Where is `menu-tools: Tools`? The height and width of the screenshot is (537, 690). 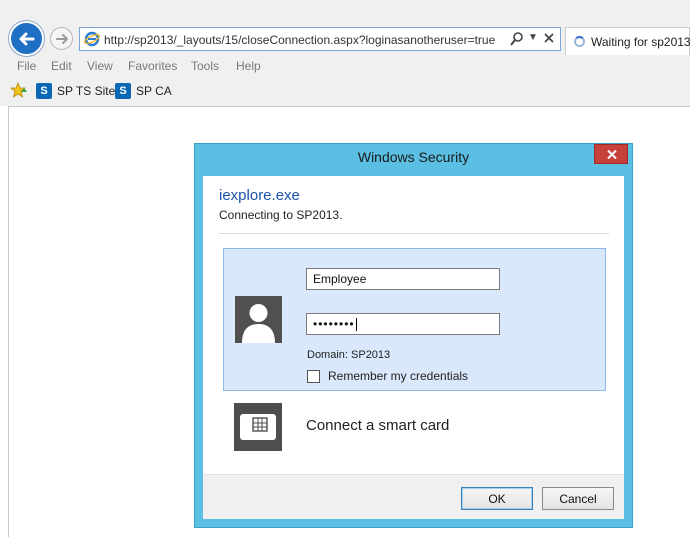
menu-tools: Tools is located at coordinates (205, 66).